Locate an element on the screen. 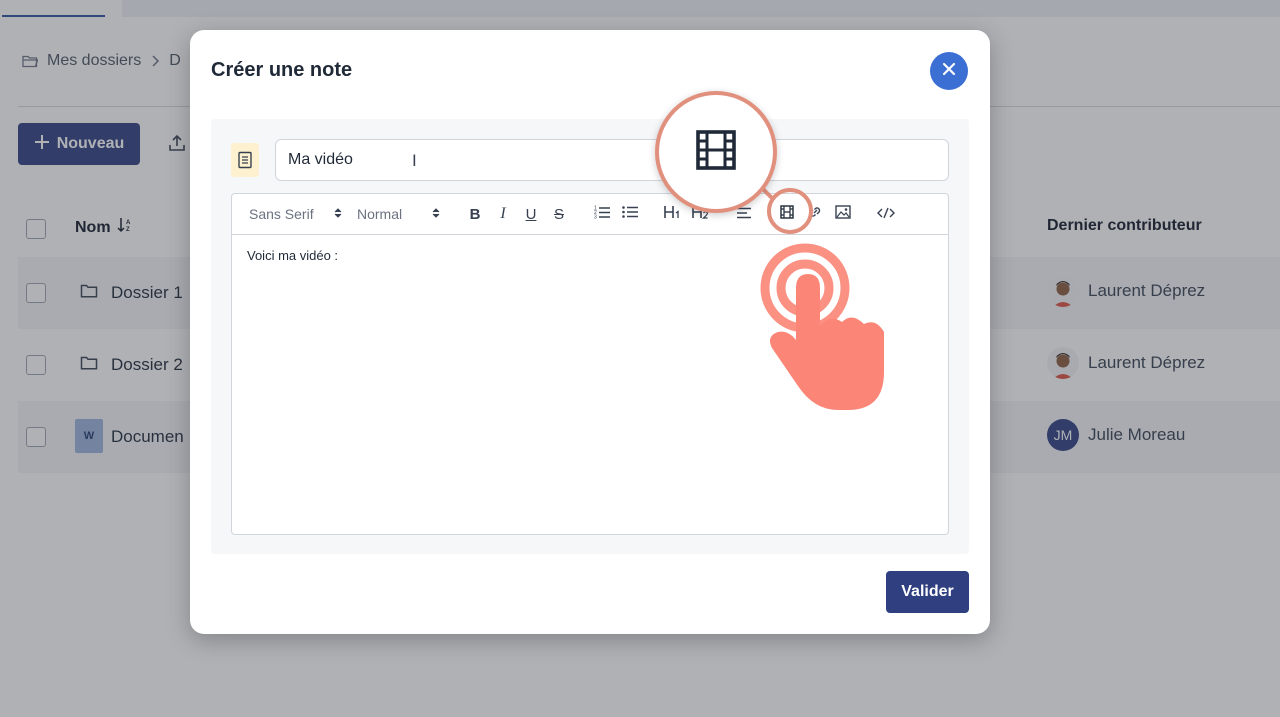  underline-icon: U is located at coordinates (531, 214).